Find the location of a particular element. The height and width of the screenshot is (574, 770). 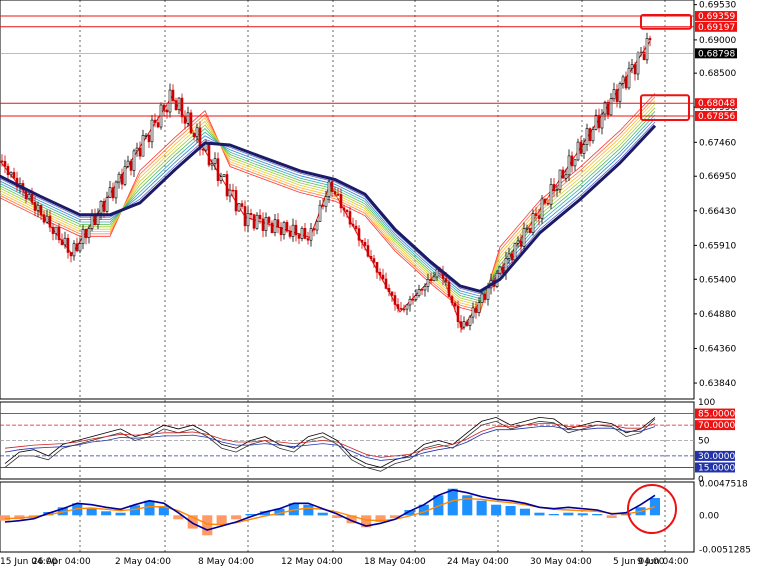

price-axis-label: 0.66430 is located at coordinates (717, 212).